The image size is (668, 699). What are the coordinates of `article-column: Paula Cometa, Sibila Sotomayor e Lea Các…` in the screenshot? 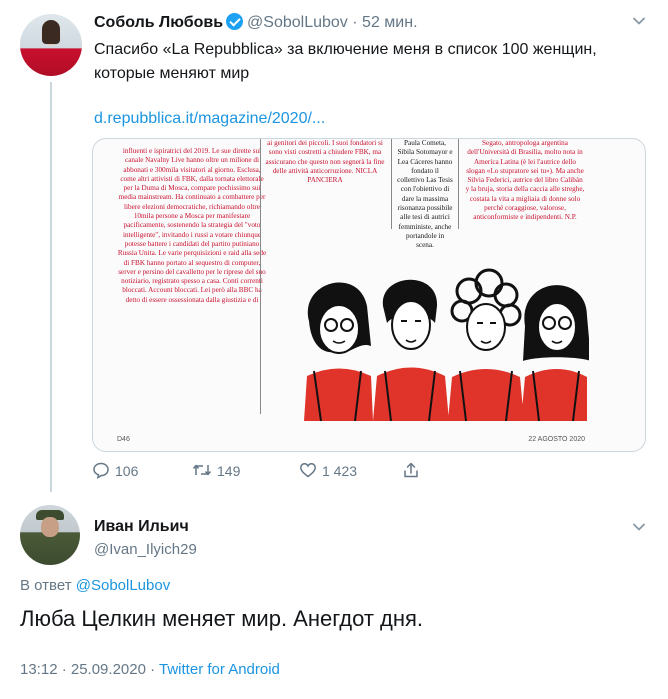 It's located at (425, 194).